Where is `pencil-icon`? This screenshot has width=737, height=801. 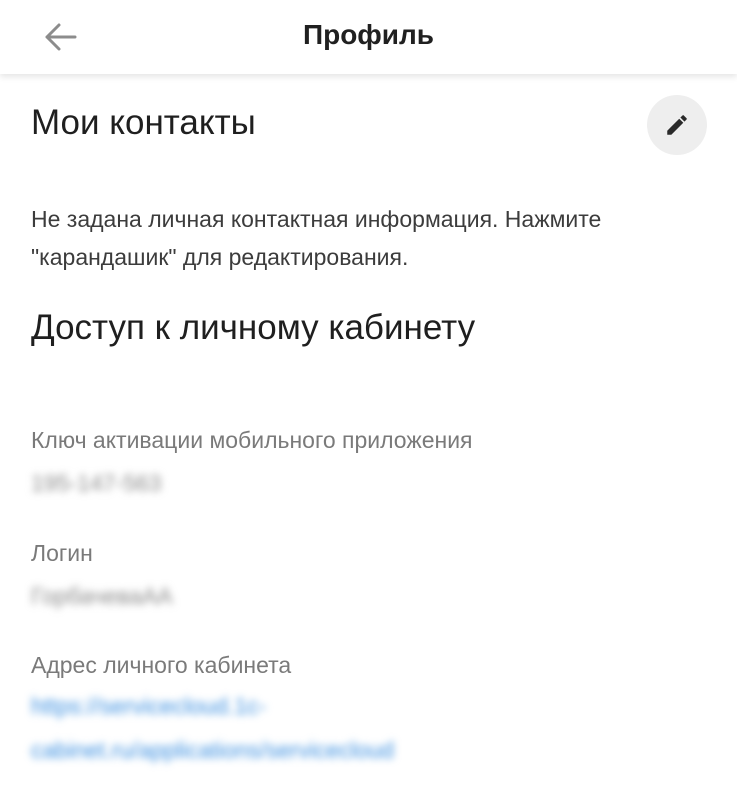
pencil-icon is located at coordinates (677, 125).